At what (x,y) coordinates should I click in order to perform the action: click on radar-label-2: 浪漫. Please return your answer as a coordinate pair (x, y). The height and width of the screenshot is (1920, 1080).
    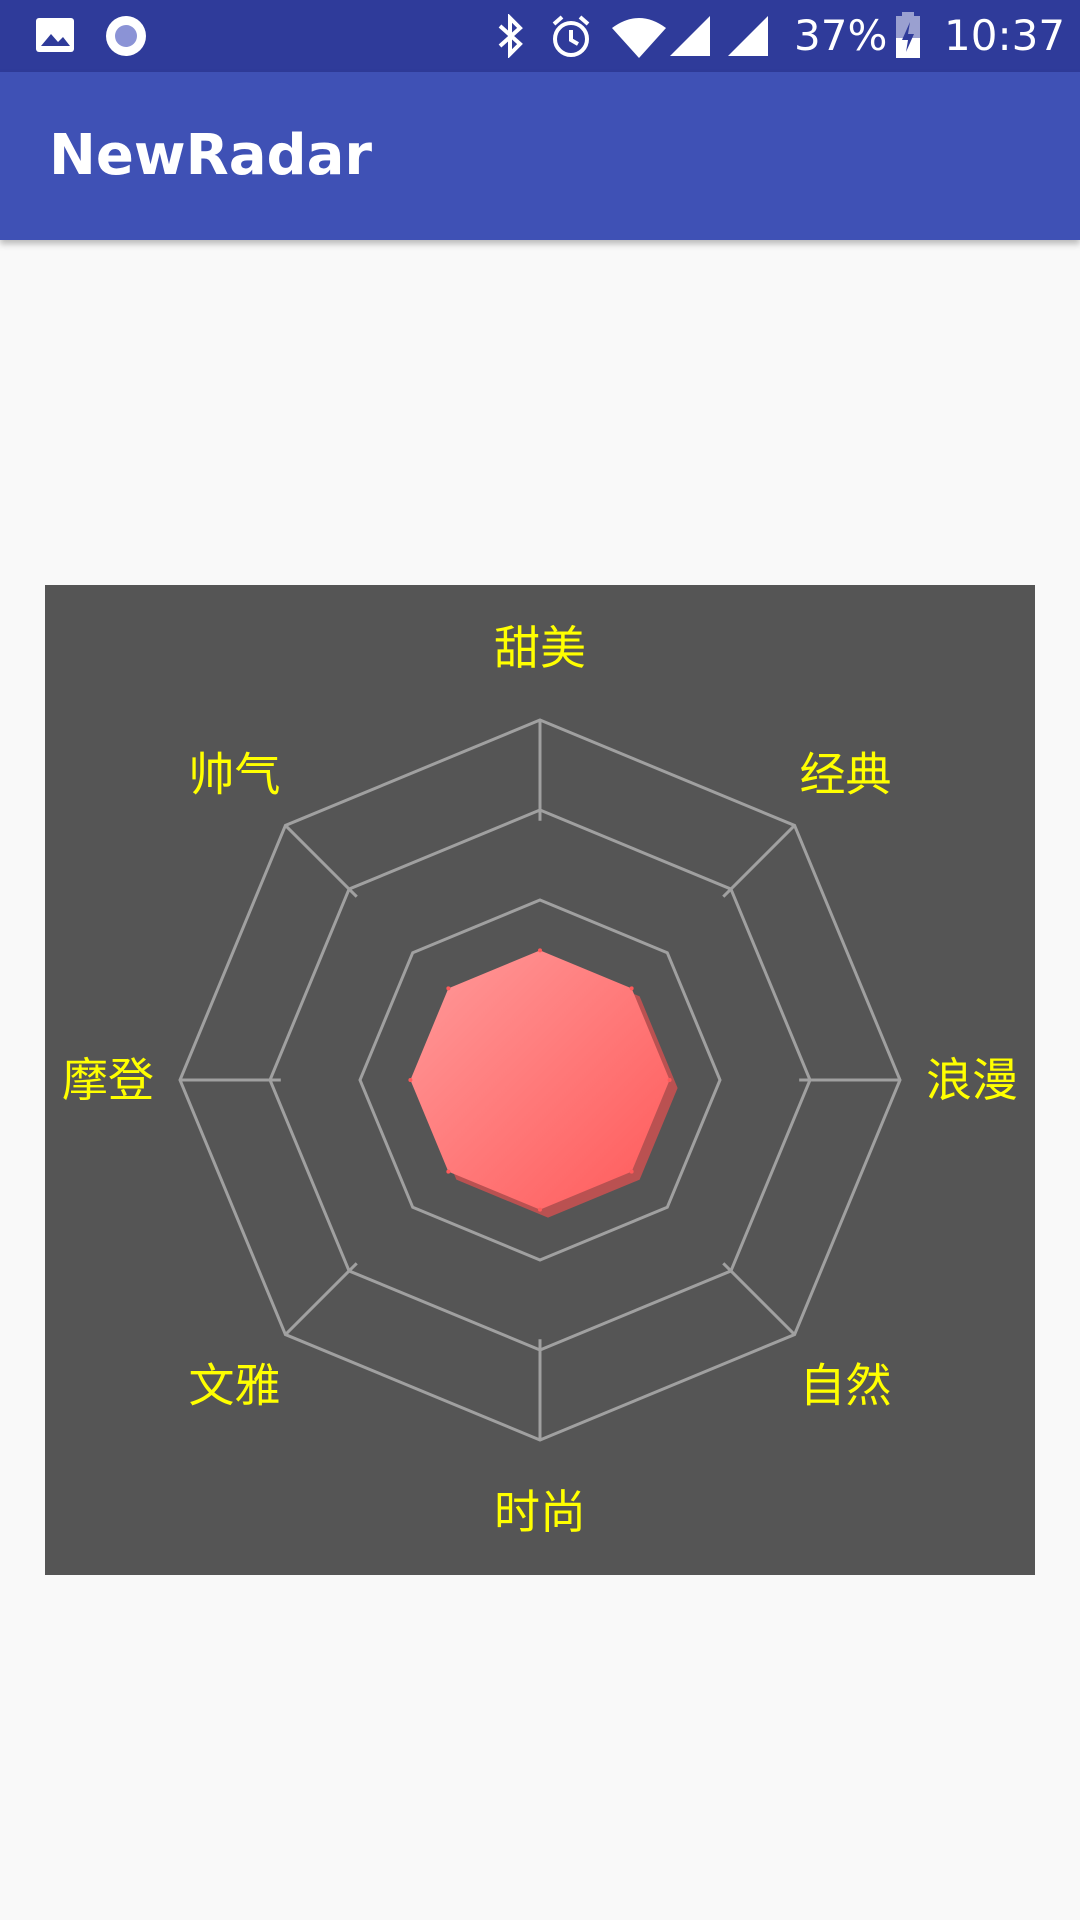
    Looking at the image, I should click on (972, 1080).